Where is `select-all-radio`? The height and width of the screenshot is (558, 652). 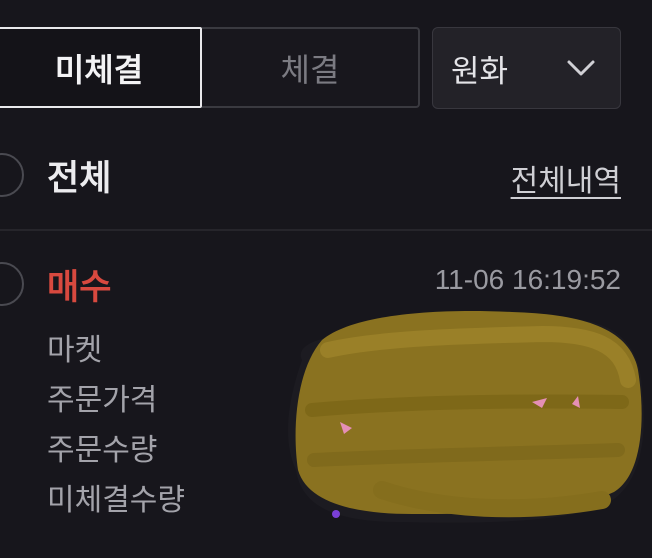
select-all-radio is located at coordinates (12, 175).